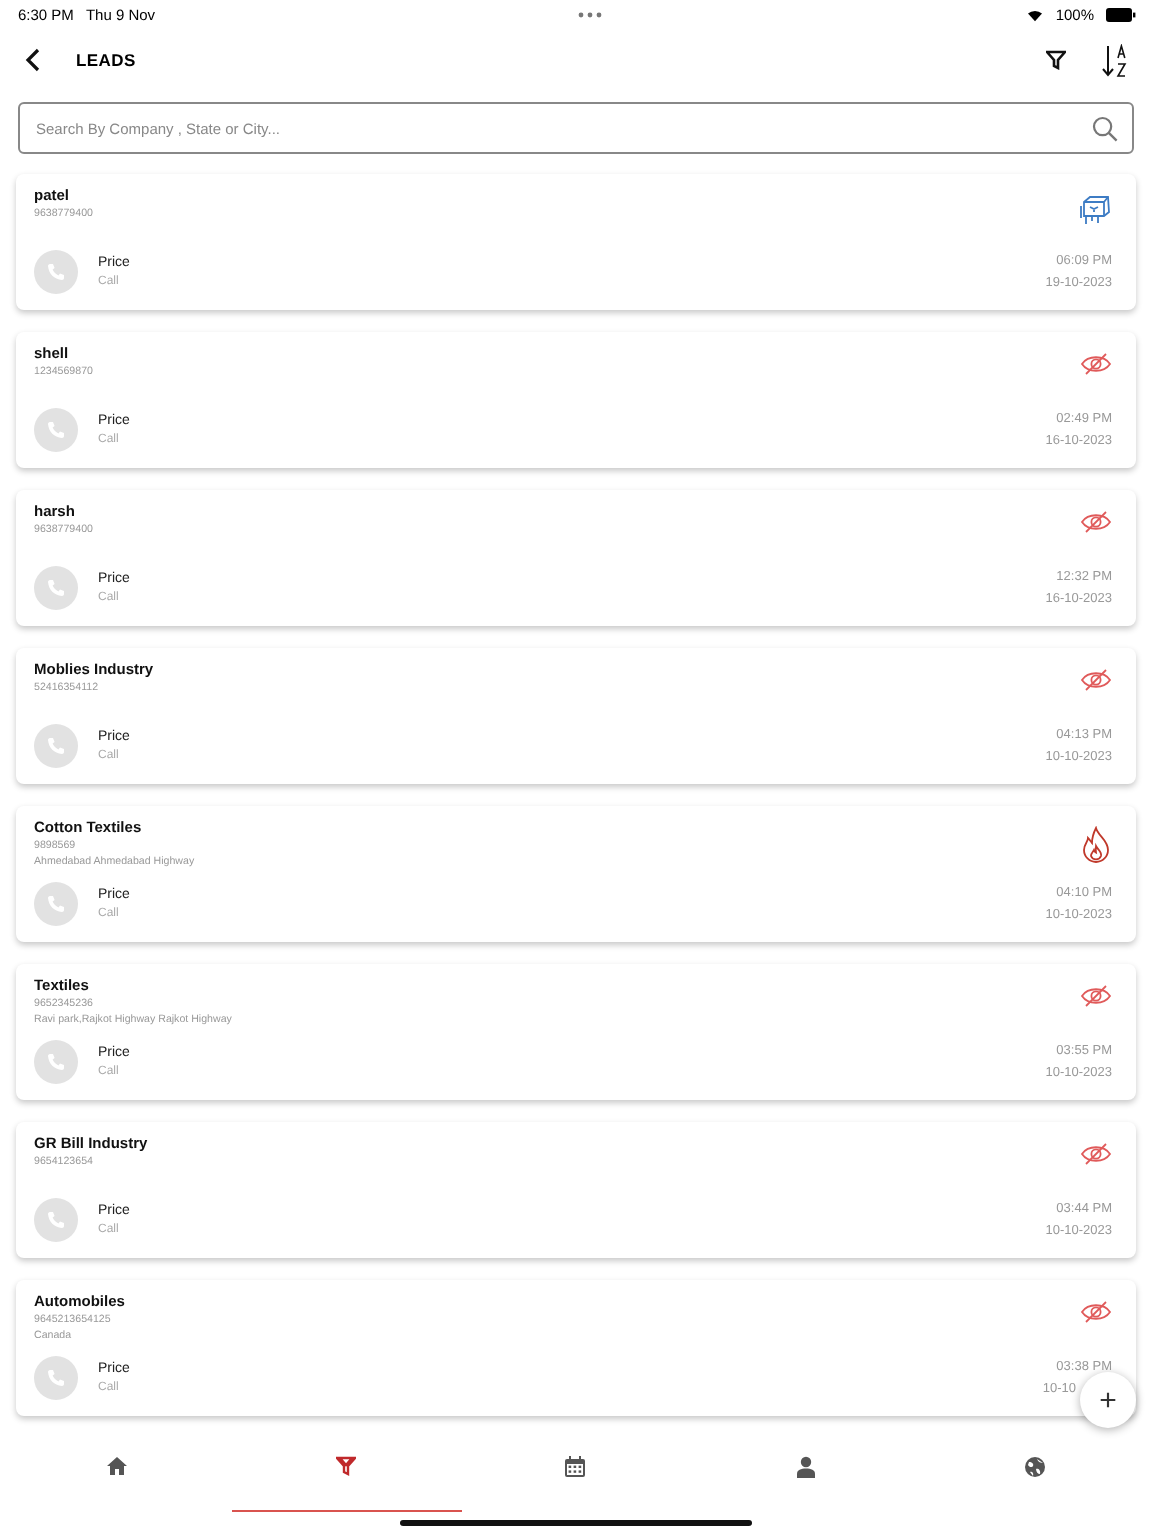 Image resolution: width=1152 pixels, height=1536 pixels. Describe the element at coordinates (1115, 60) in the screenshot. I see `sort-button` at that location.